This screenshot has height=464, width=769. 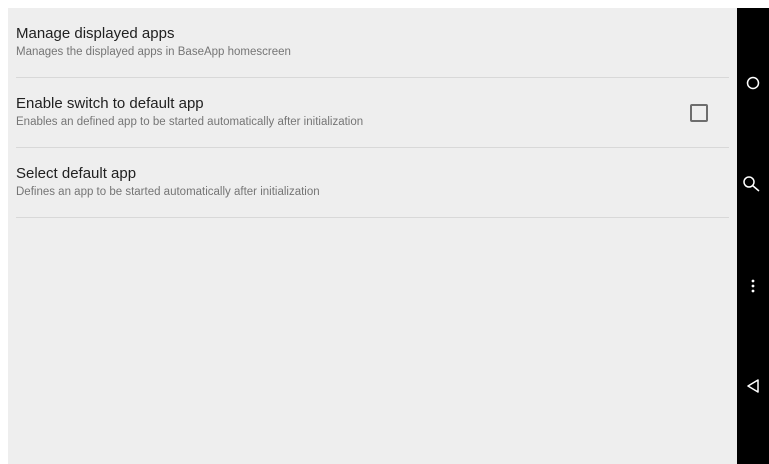 I want to click on home-button, so click(x=753, y=85).